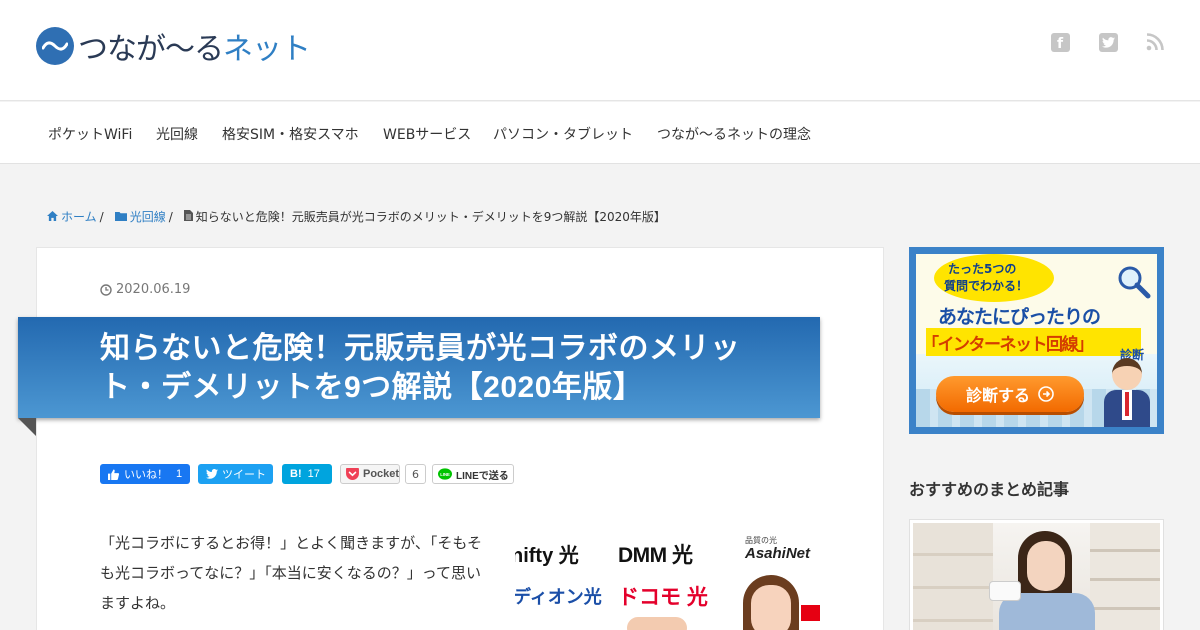  Describe the element at coordinates (772, 600) in the screenshot. I see `model-photo` at that location.